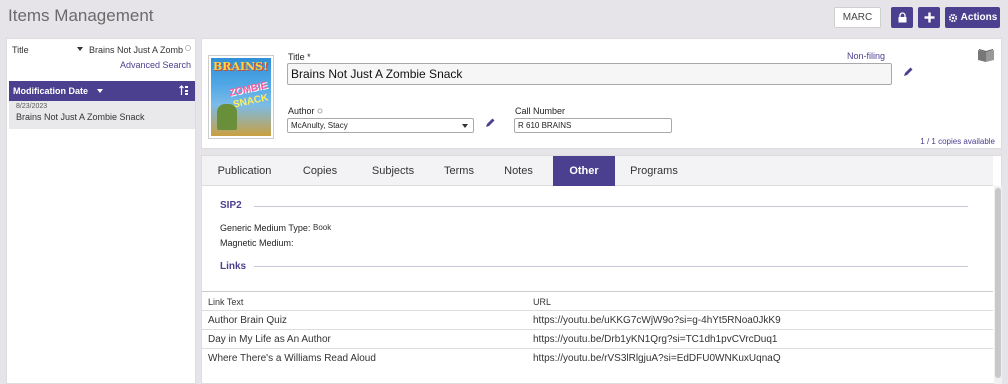 This screenshot has height=384, width=1008. What do you see at coordinates (184, 92) in the screenshot?
I see `sort-direction-icon` at bounding box center [184, 92].